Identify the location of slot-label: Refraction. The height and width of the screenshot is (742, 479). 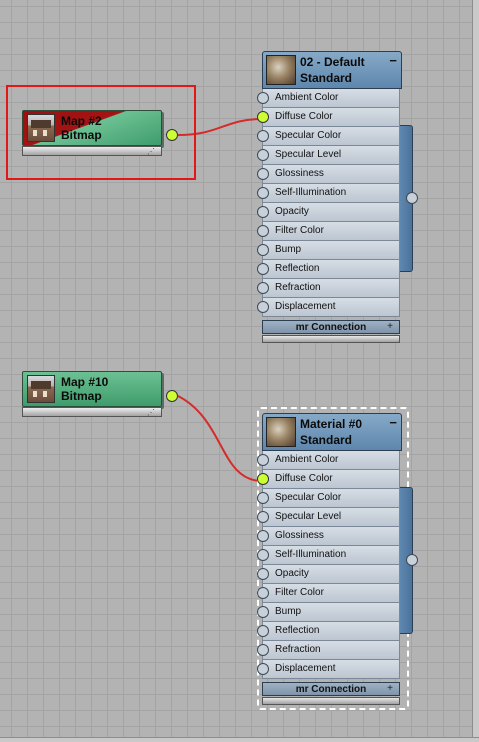
(298, 287).